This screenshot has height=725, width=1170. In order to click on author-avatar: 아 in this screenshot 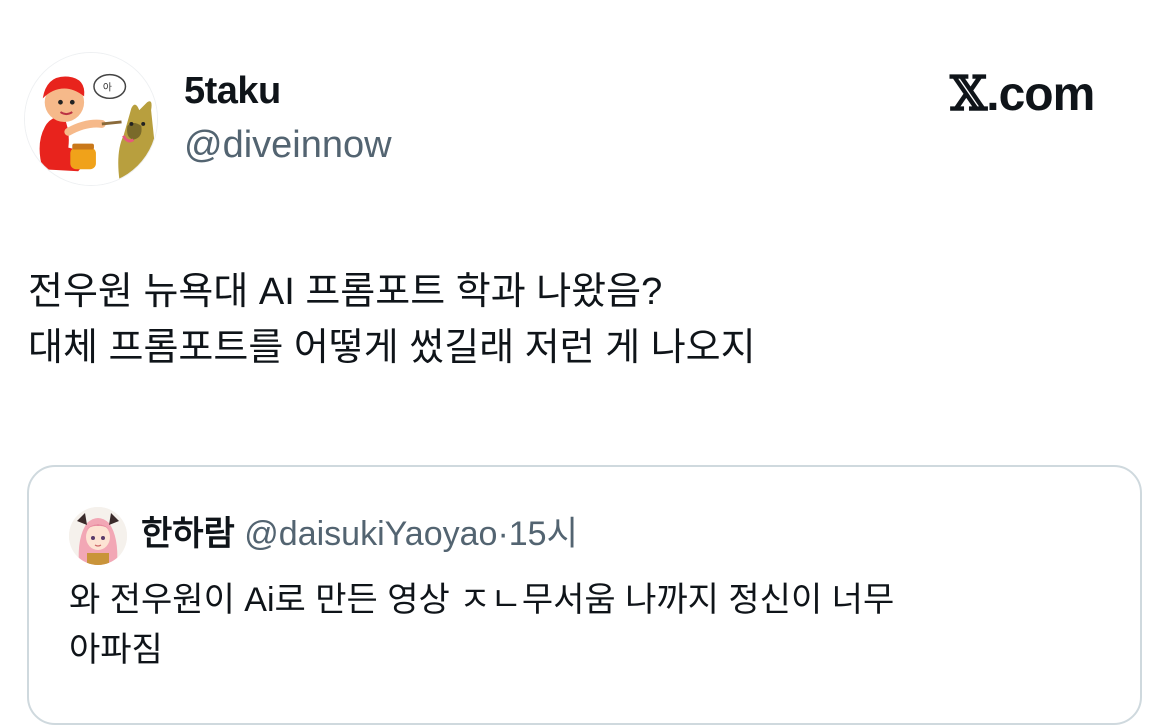, I will do `click(91, 119)`.